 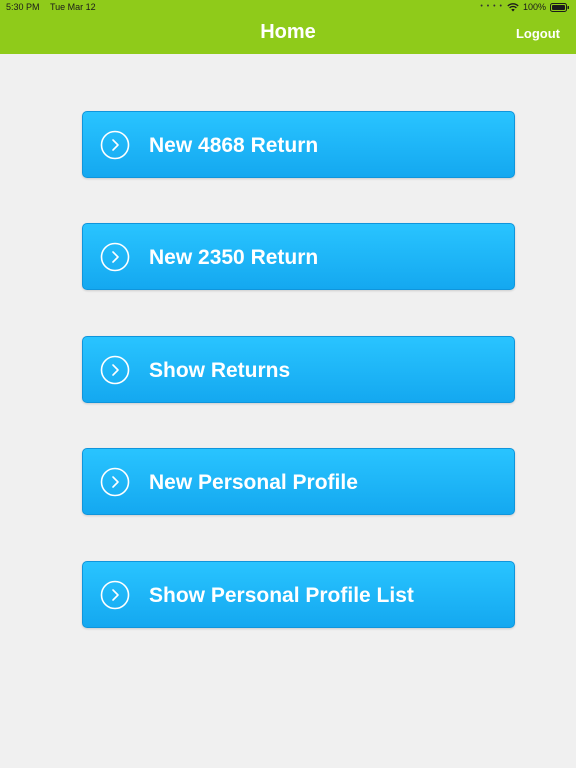 I want to click on menu-item-label: New 2350 Return, so click(x=234, y=257).